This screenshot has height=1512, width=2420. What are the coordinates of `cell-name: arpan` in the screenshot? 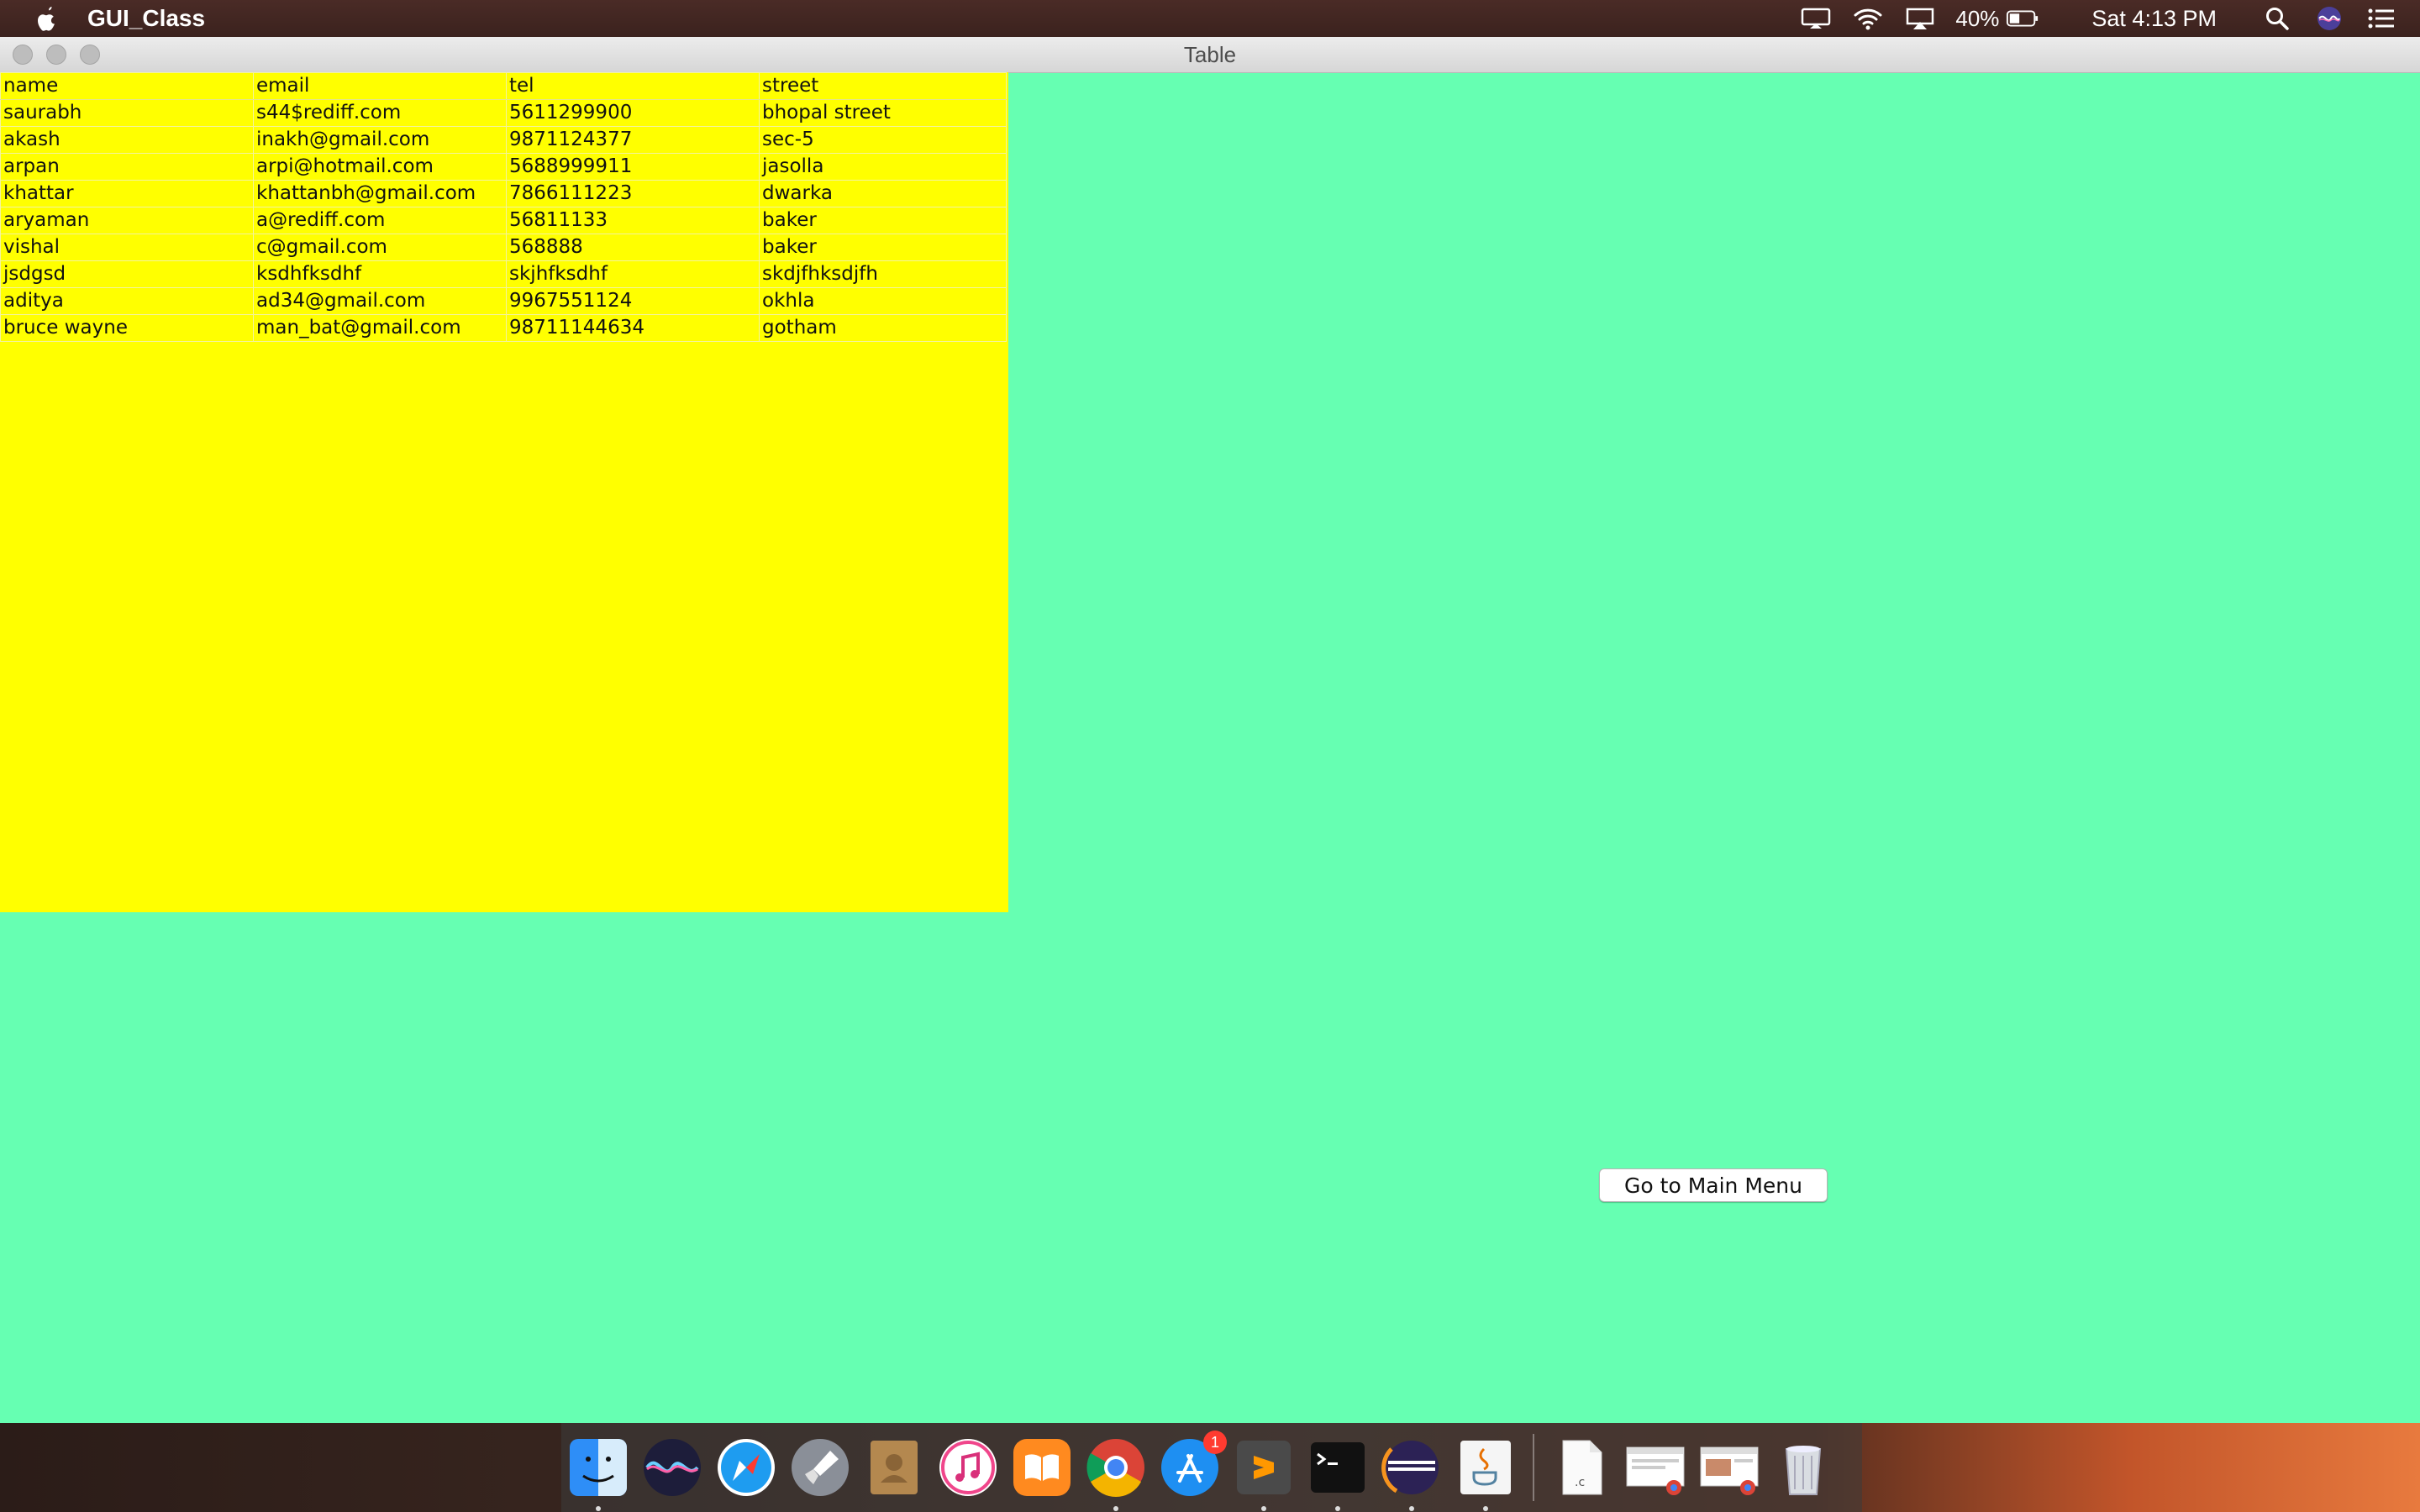 It's located at (127, 167).